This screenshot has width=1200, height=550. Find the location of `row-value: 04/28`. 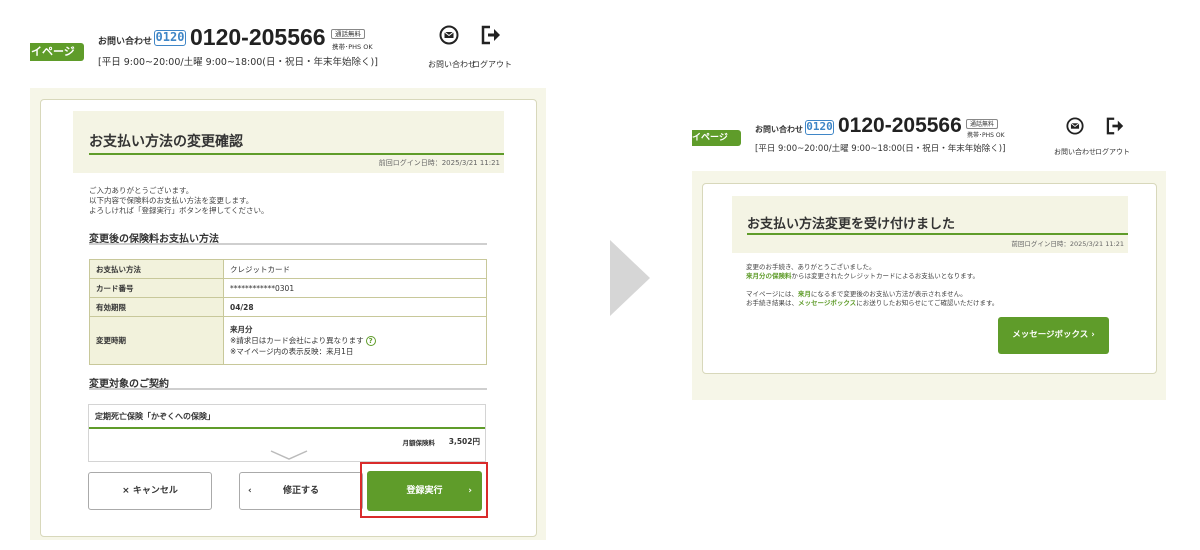

row-value: 04/28 is located at coordinates (355, 307).